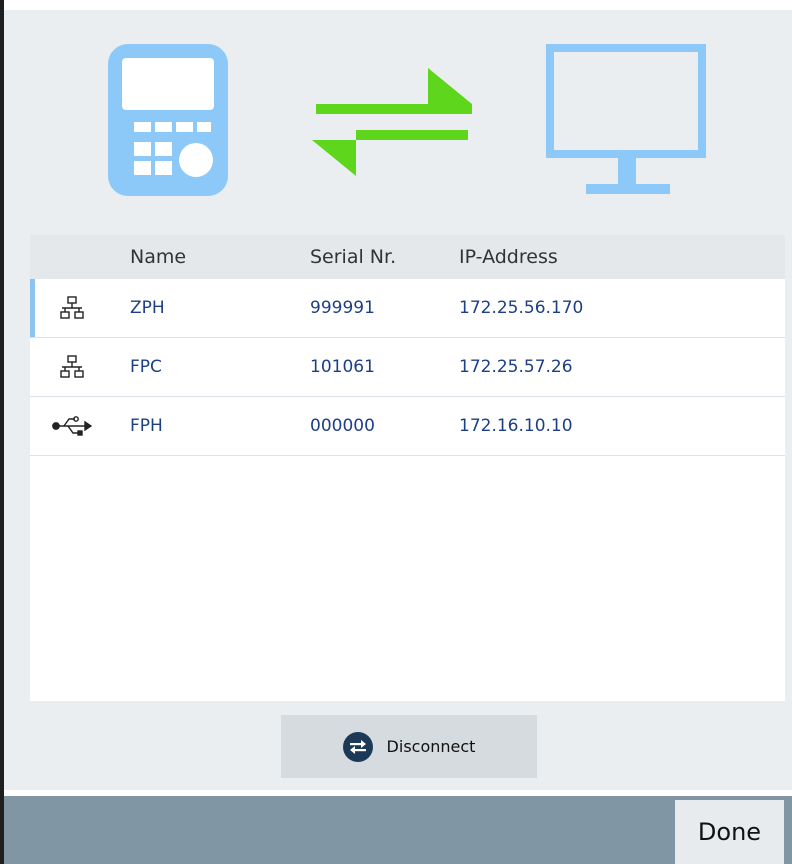  I want to click on done-button: Done, so click(729, 832).